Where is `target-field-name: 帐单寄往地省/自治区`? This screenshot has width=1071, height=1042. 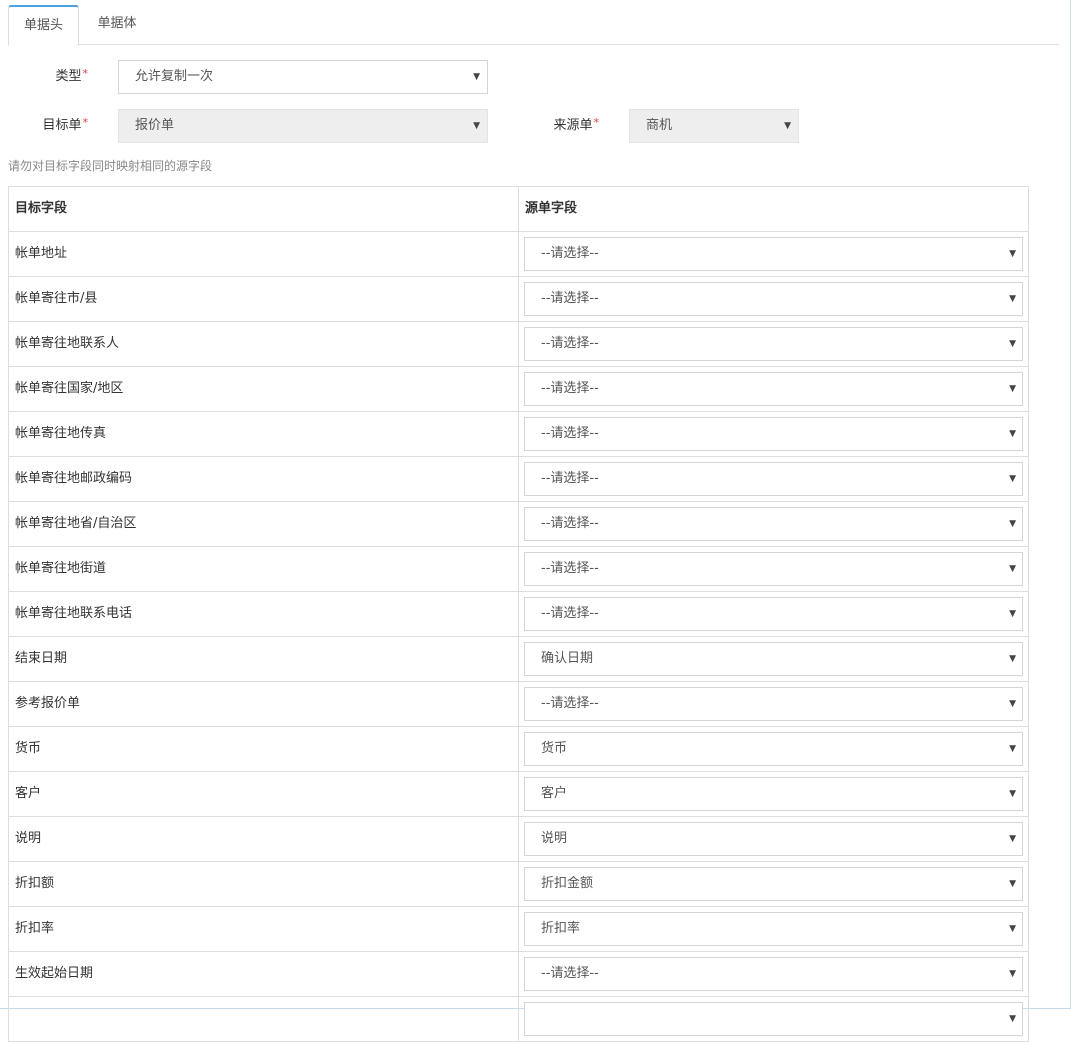 target-field-name: 帐单寄往地省/自治区 is located at coordinates (264, 524).